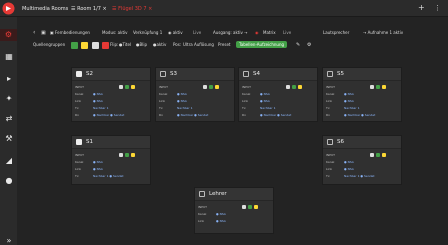 This screenshot has height=245, width=448. I want to click on pos-preset: Preset, so click(224, 45).